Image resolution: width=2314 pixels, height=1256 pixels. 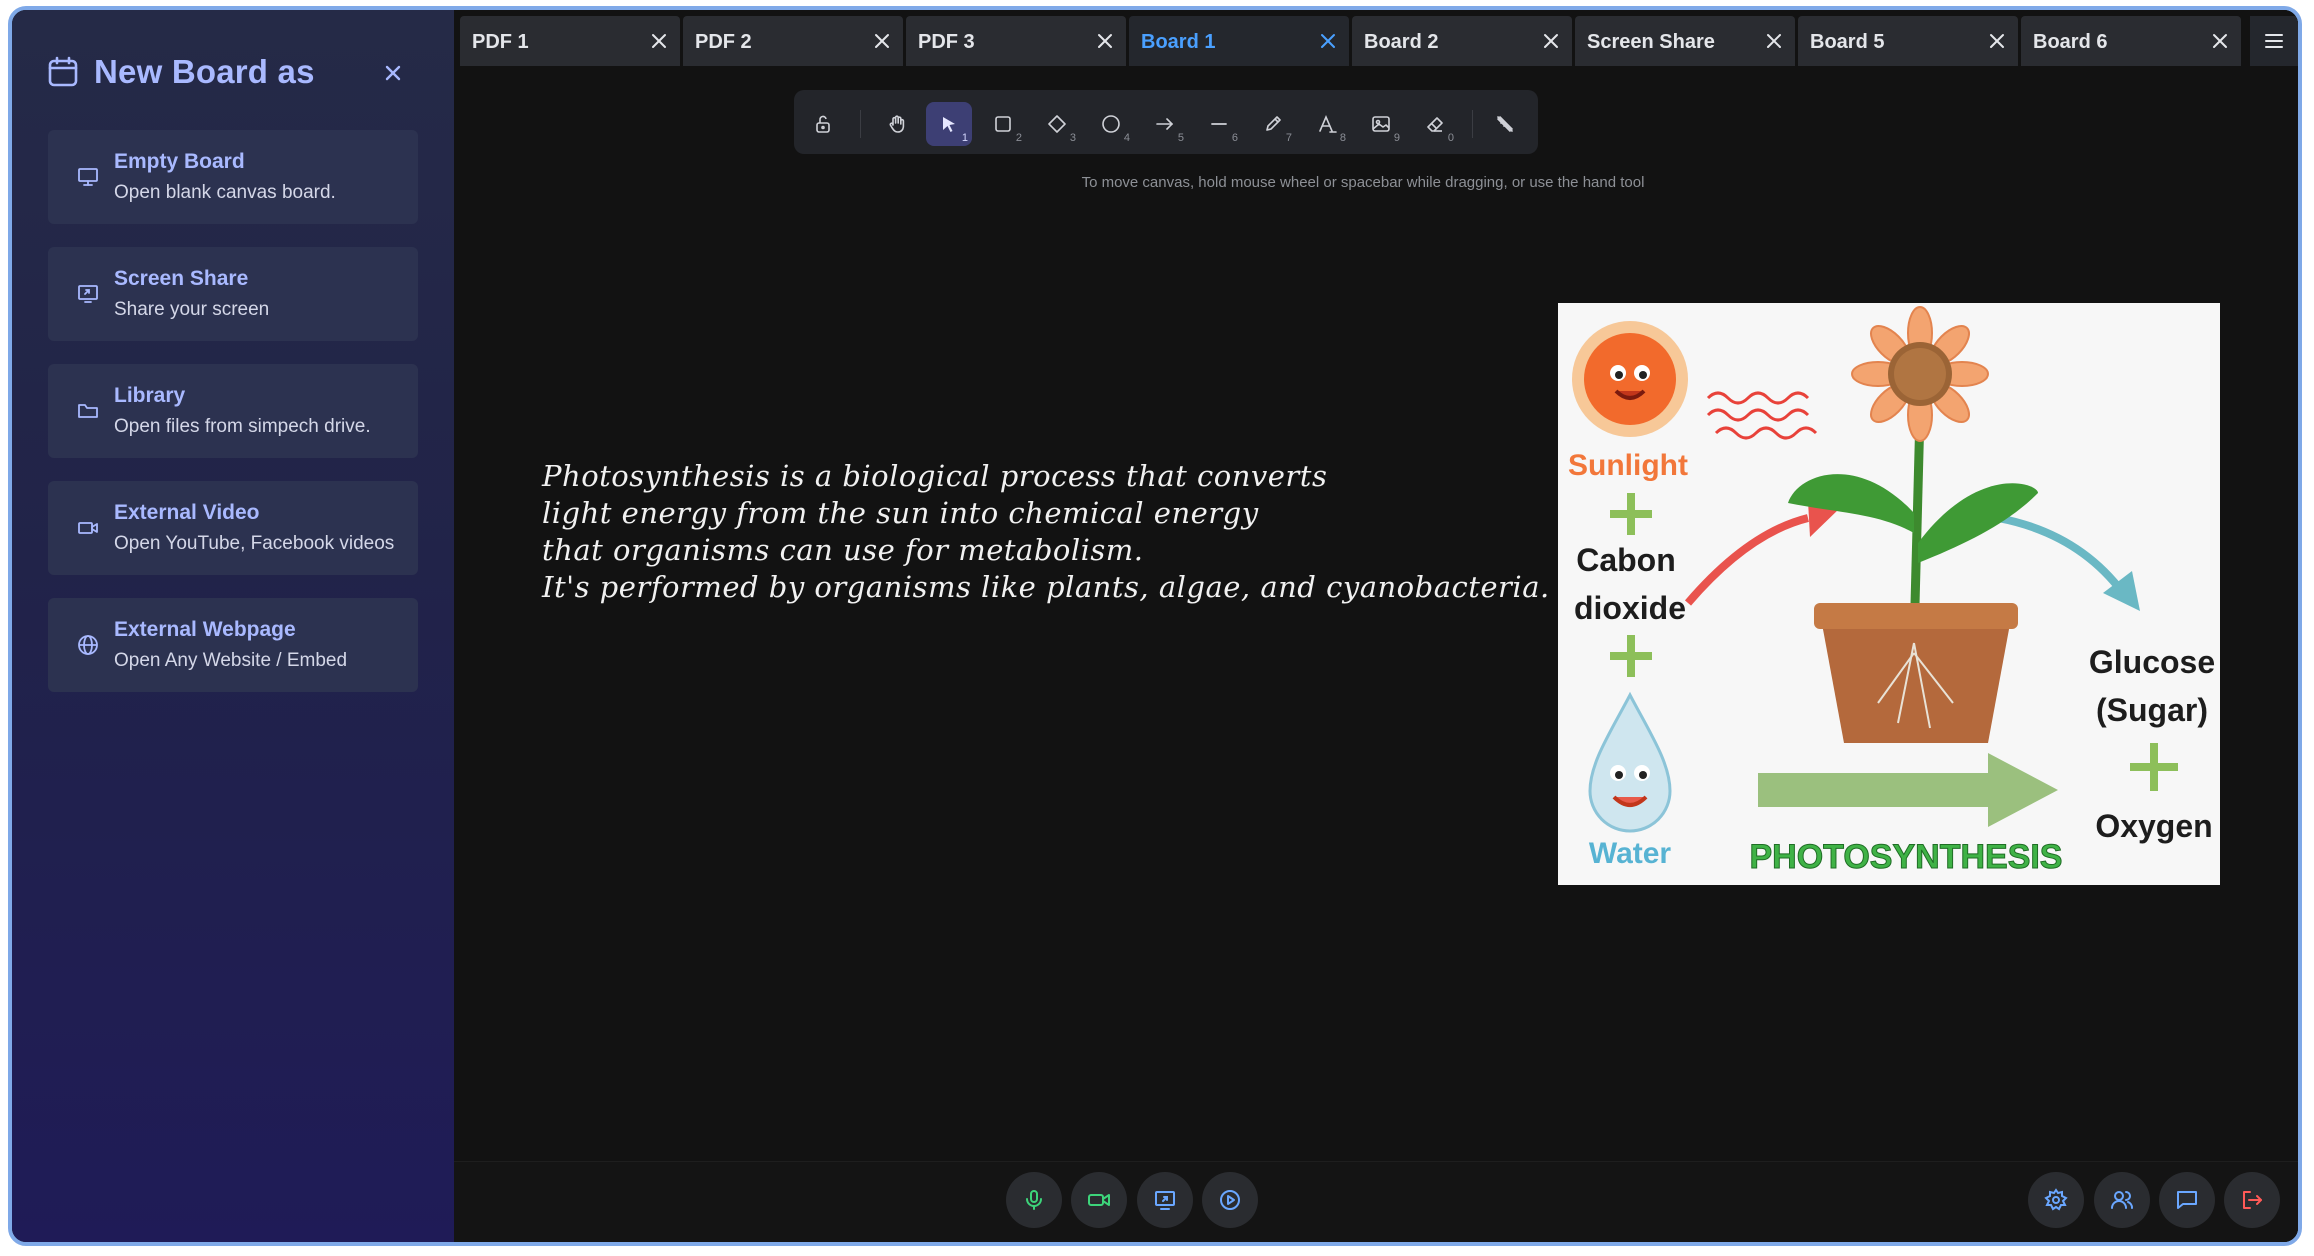 I want to click on participants-icon, so click(x=2122, y=1200).